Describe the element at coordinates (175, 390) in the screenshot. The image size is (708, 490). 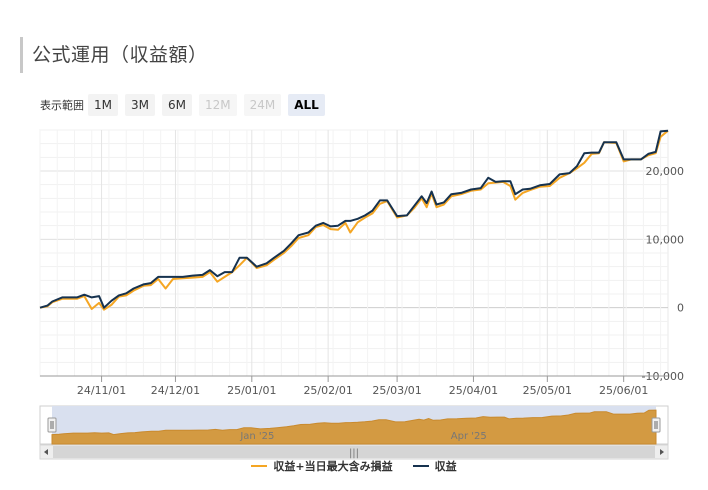
I see `x-tick-label: 24/12/01` at that location.